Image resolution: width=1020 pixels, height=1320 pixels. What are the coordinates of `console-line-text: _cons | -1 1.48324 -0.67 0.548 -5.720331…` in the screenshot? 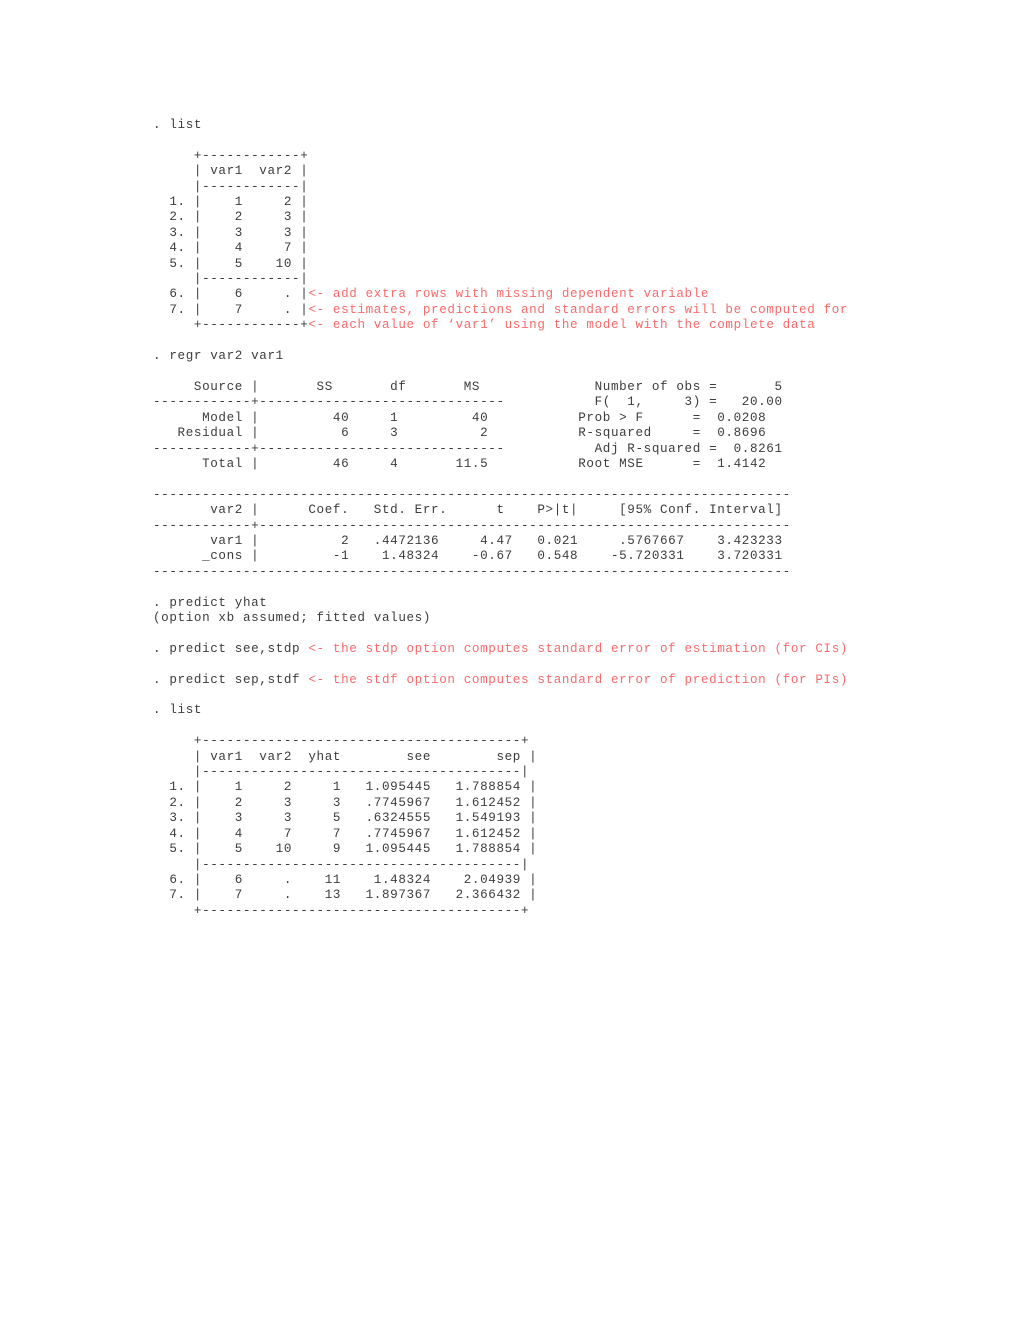 It's located at (468, 556).